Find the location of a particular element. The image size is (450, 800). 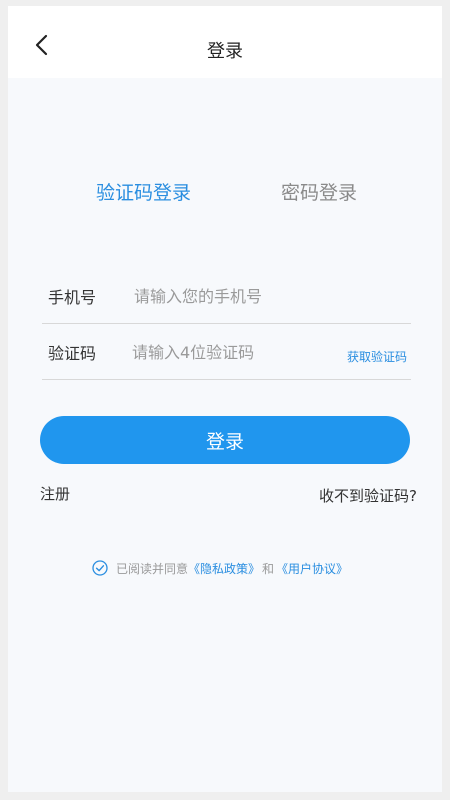

login-method-tabs: 验证码登录 密码登录 is located at coordinates (225, 198).